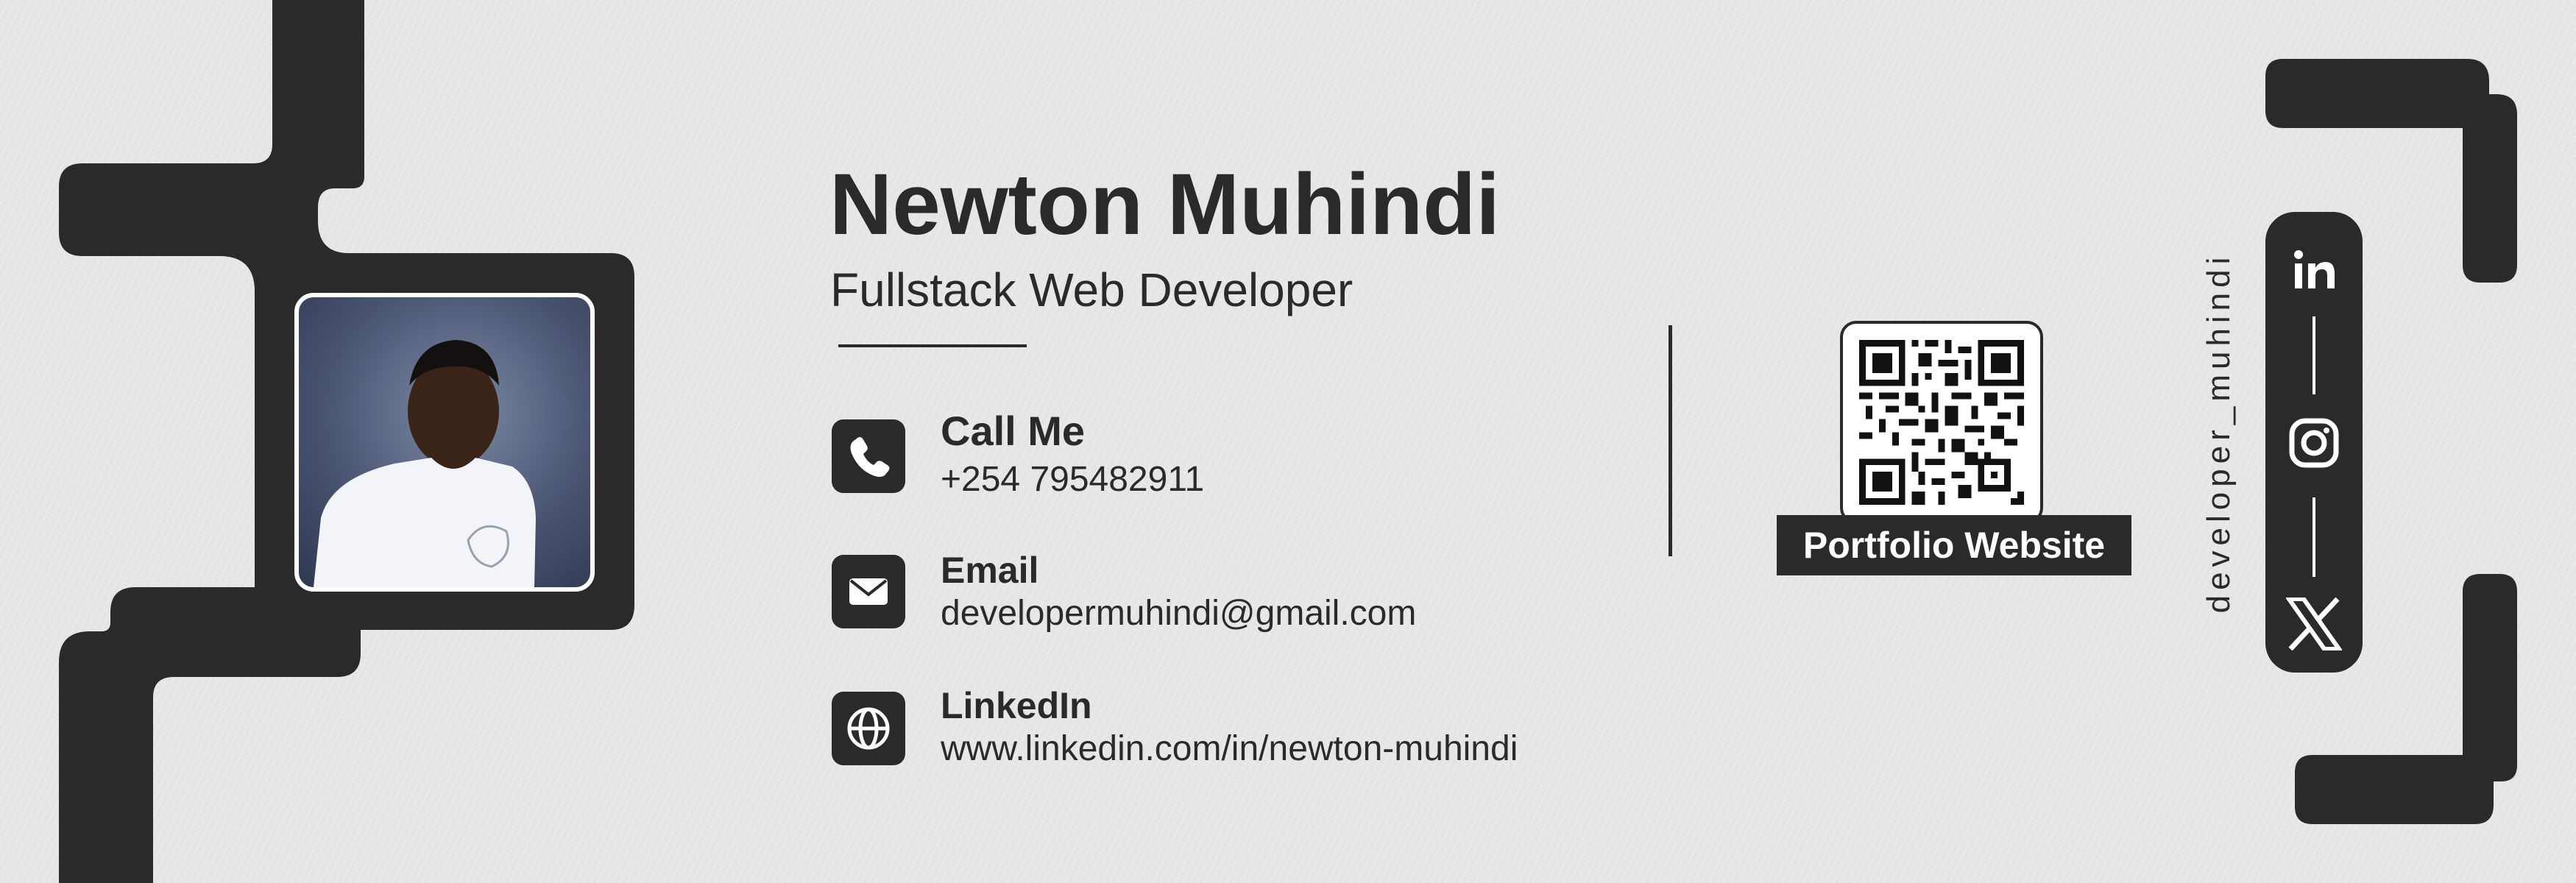 The height and width of the screenshot is (883, 2576). I want to click on x-icon, so click(2314, 623).